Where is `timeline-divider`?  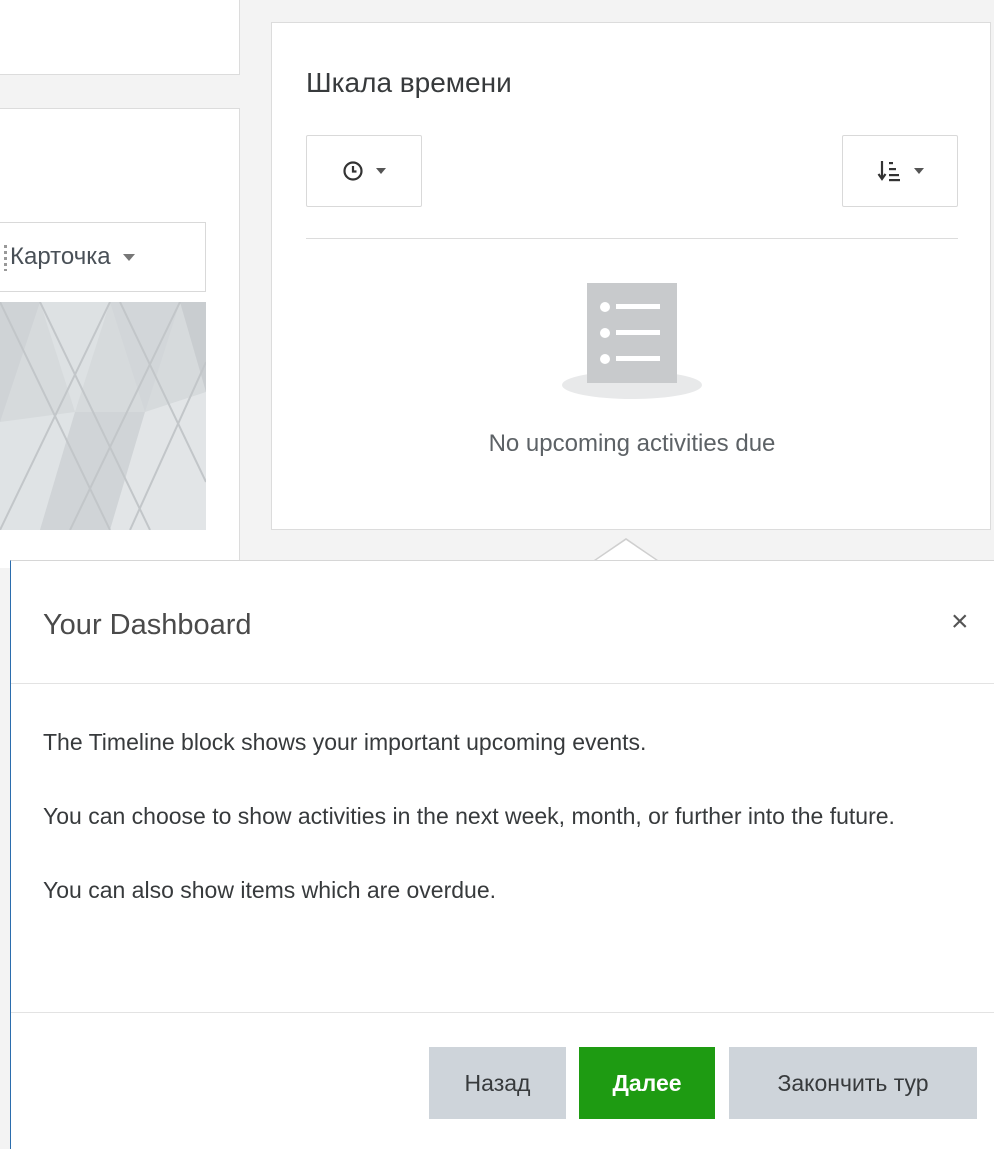
timeline-divider is located at coordinates (632, 238).